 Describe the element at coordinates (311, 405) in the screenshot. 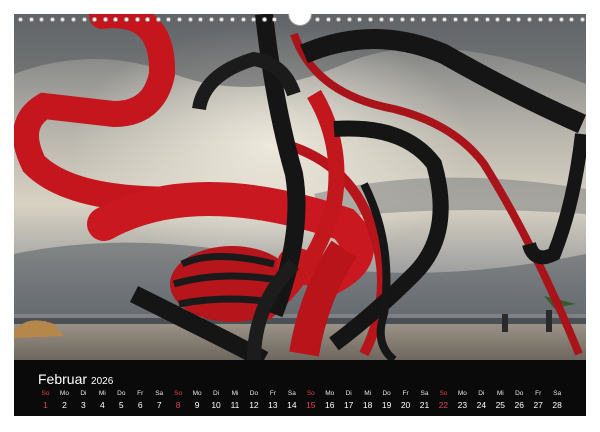

I see `day-number: 15` at that location.